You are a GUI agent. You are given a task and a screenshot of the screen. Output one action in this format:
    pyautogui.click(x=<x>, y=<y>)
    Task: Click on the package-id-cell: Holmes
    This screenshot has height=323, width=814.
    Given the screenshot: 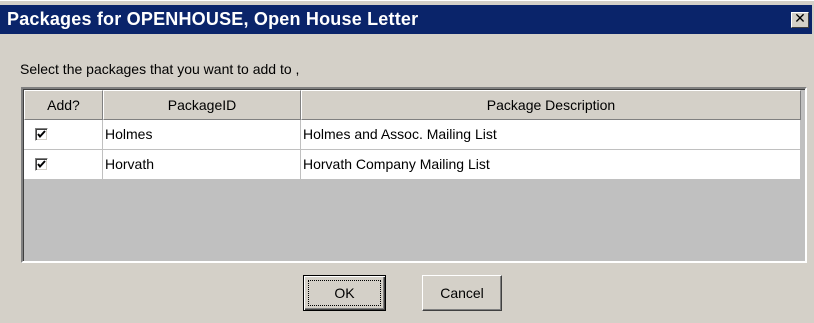 What is the action you would take?
    pyautogui.click(x=202, y=135)
    